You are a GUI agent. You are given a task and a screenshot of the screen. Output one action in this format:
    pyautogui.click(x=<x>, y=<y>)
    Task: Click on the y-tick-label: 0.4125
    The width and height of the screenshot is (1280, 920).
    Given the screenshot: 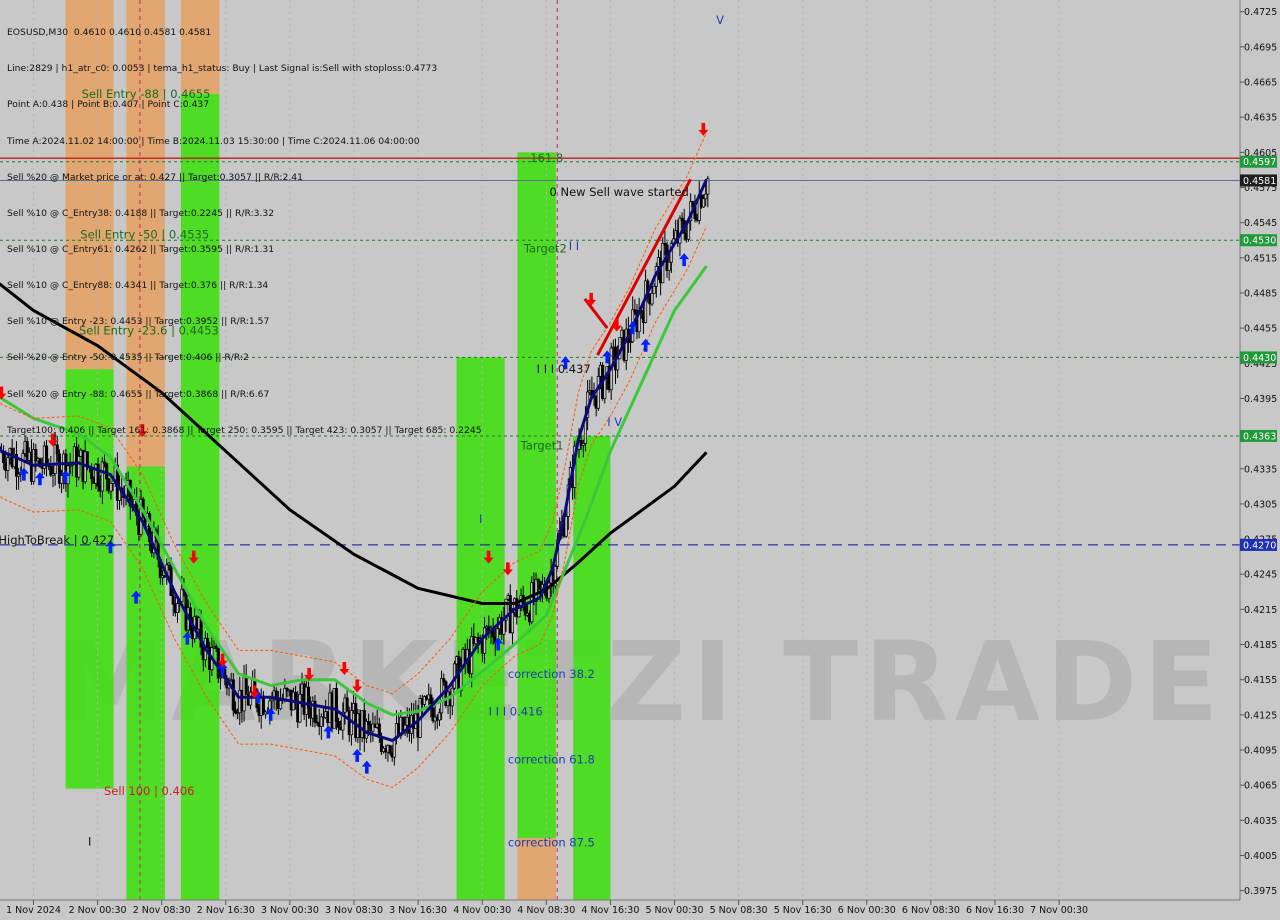 What is the action you would take?
    pyautogui.click(x=1260, y=715)
    